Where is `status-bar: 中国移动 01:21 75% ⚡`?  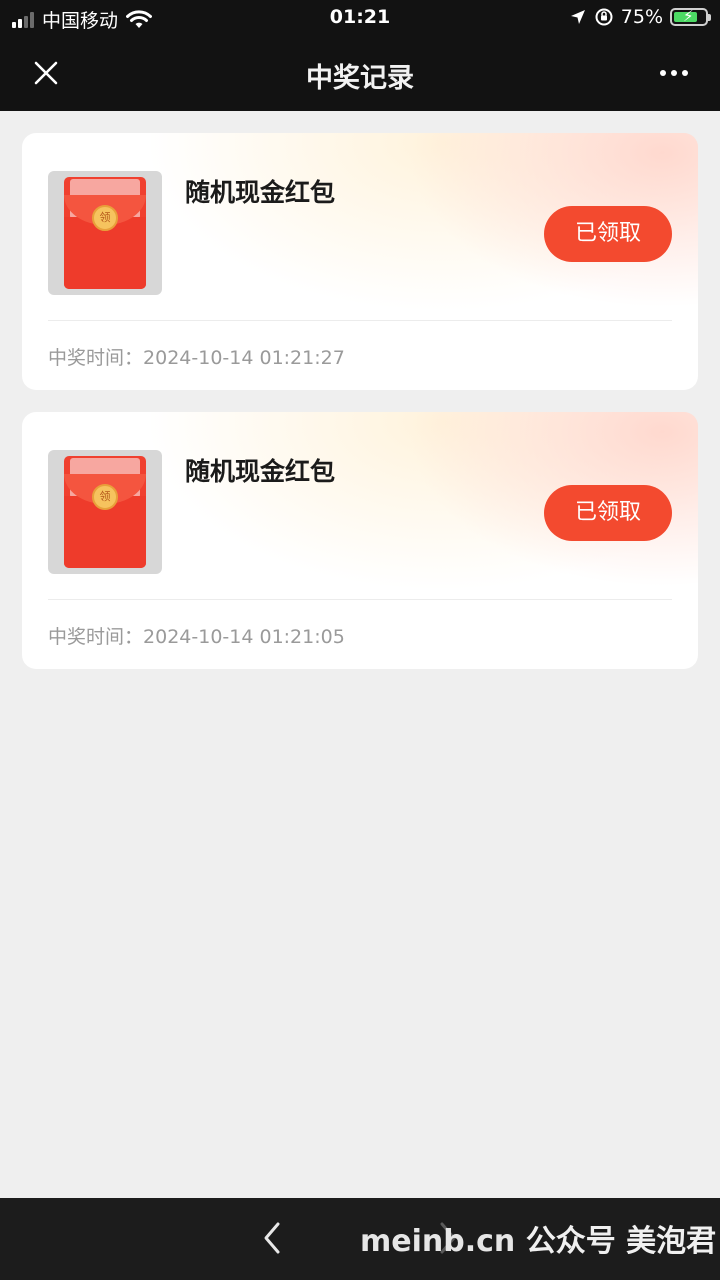 status-bar: 中国移动 01:21 75% ⚡ is located at coordinates (360, 18).